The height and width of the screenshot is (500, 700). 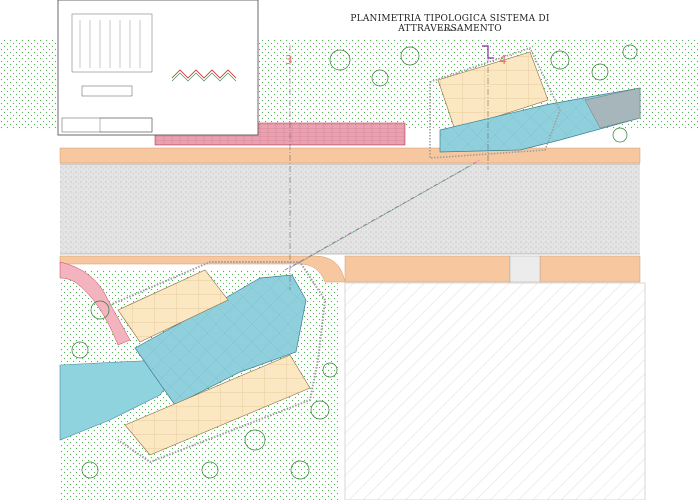 I want to click on sidewalk-bottom-mid, so click(x=427, y=269).